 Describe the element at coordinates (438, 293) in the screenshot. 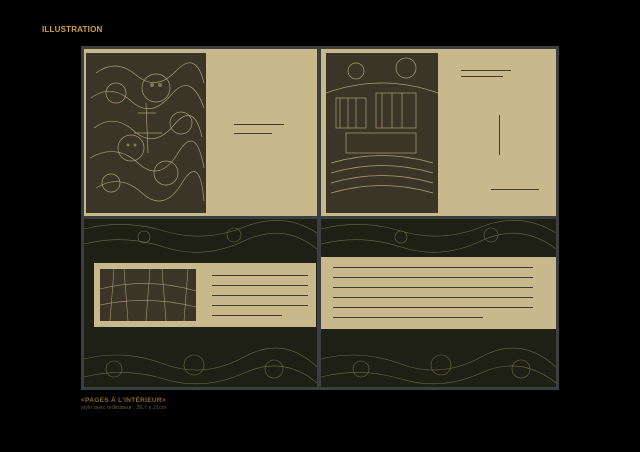

I see `text-frame` at that location.